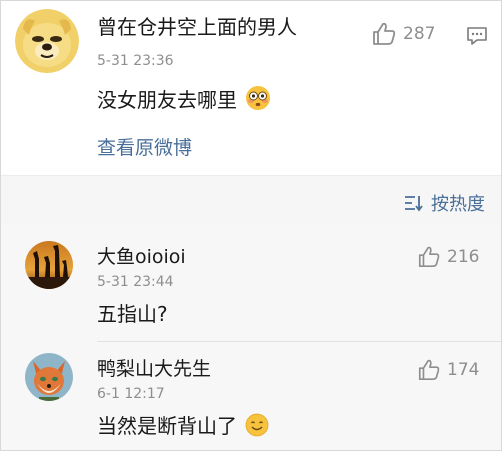 This screenshot has width=502, height=451. I want to click on post-timestamp: 5-31 23:36, so click(135, 61).